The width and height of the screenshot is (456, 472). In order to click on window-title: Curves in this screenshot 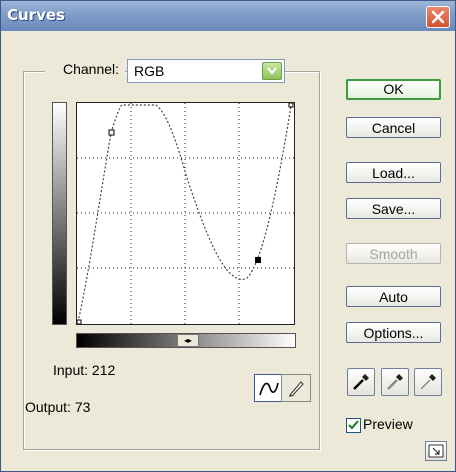, I will do `click(36, 15)`.